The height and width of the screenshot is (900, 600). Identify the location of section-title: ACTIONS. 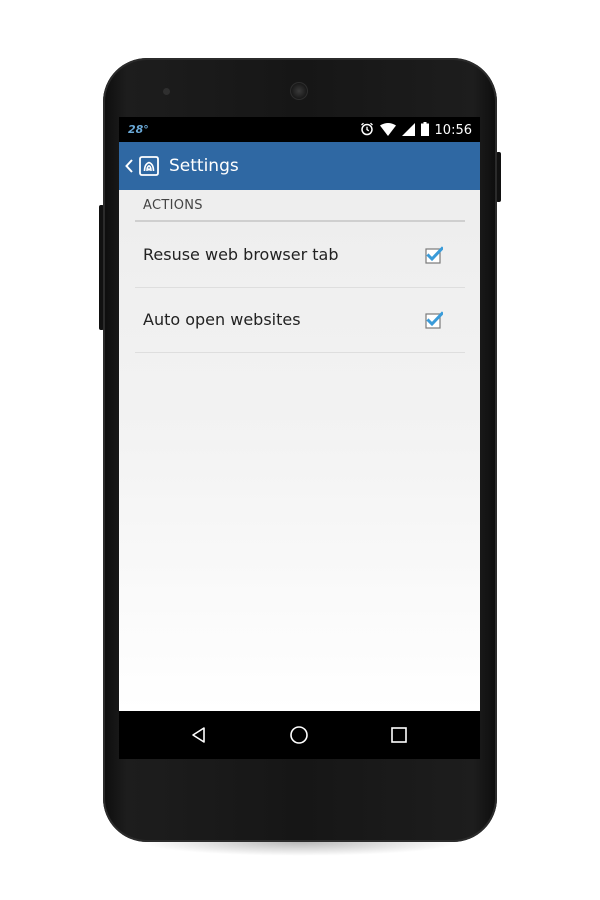
(173, 205).